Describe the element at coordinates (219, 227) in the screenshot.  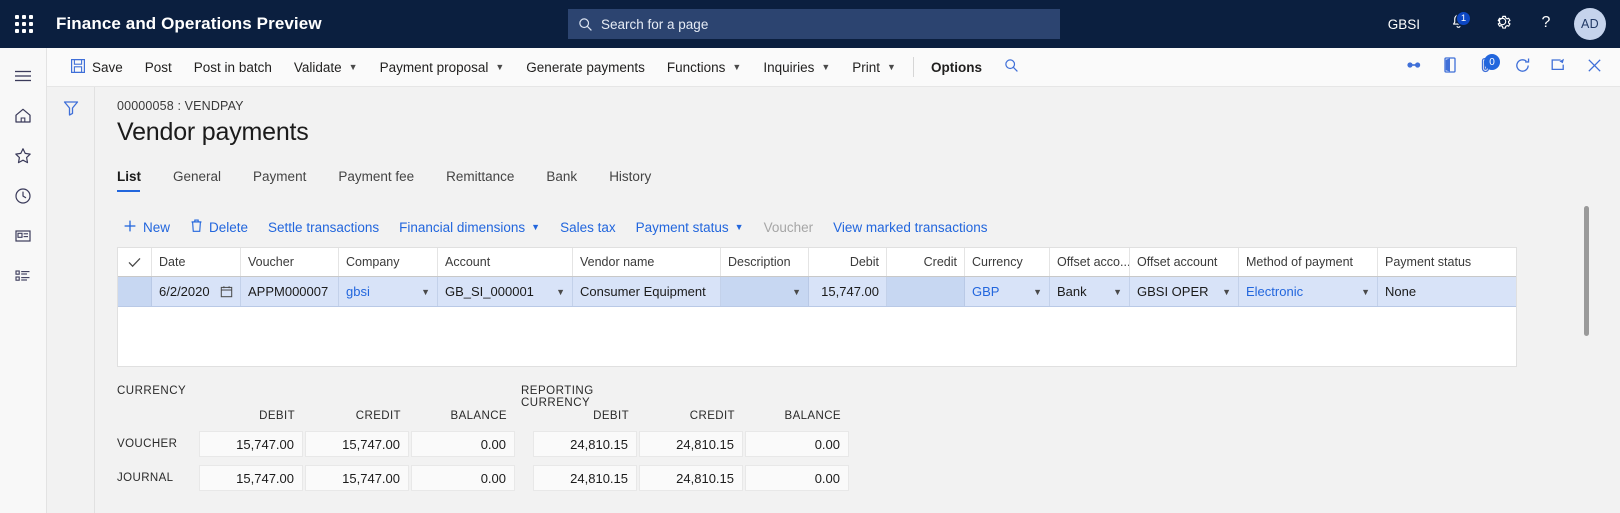
I see `delete-button: Delete` at that location.